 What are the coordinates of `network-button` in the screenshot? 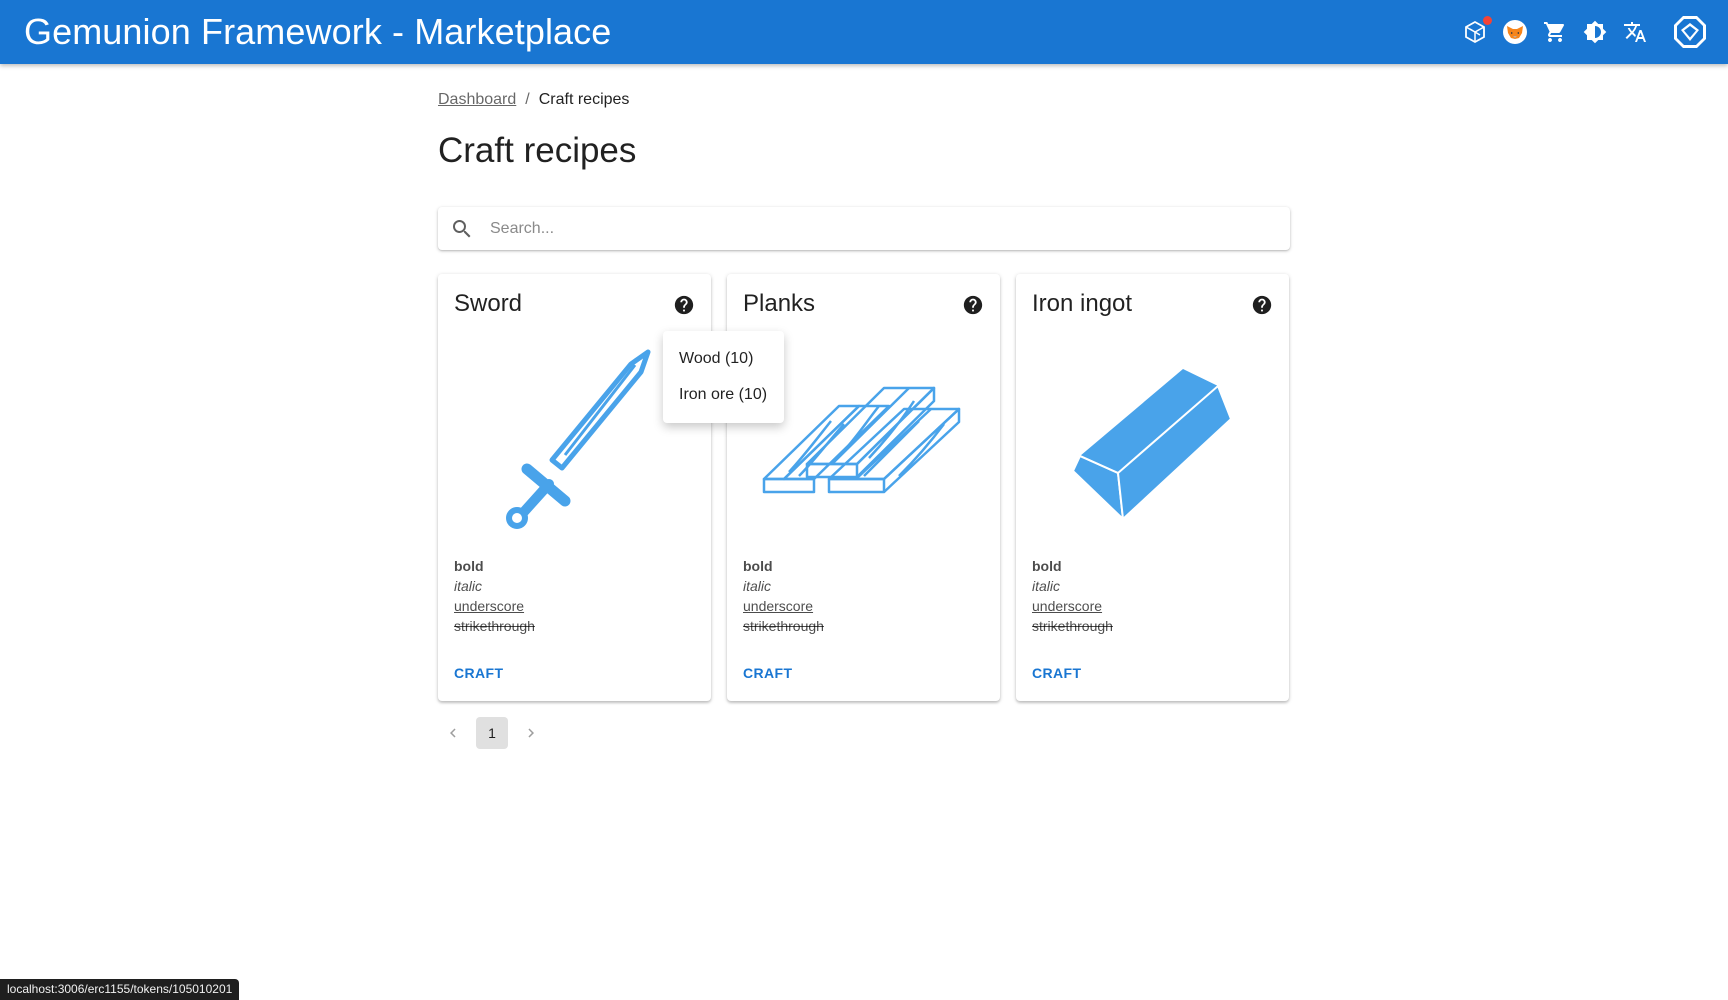 It's located at (1477, 30).